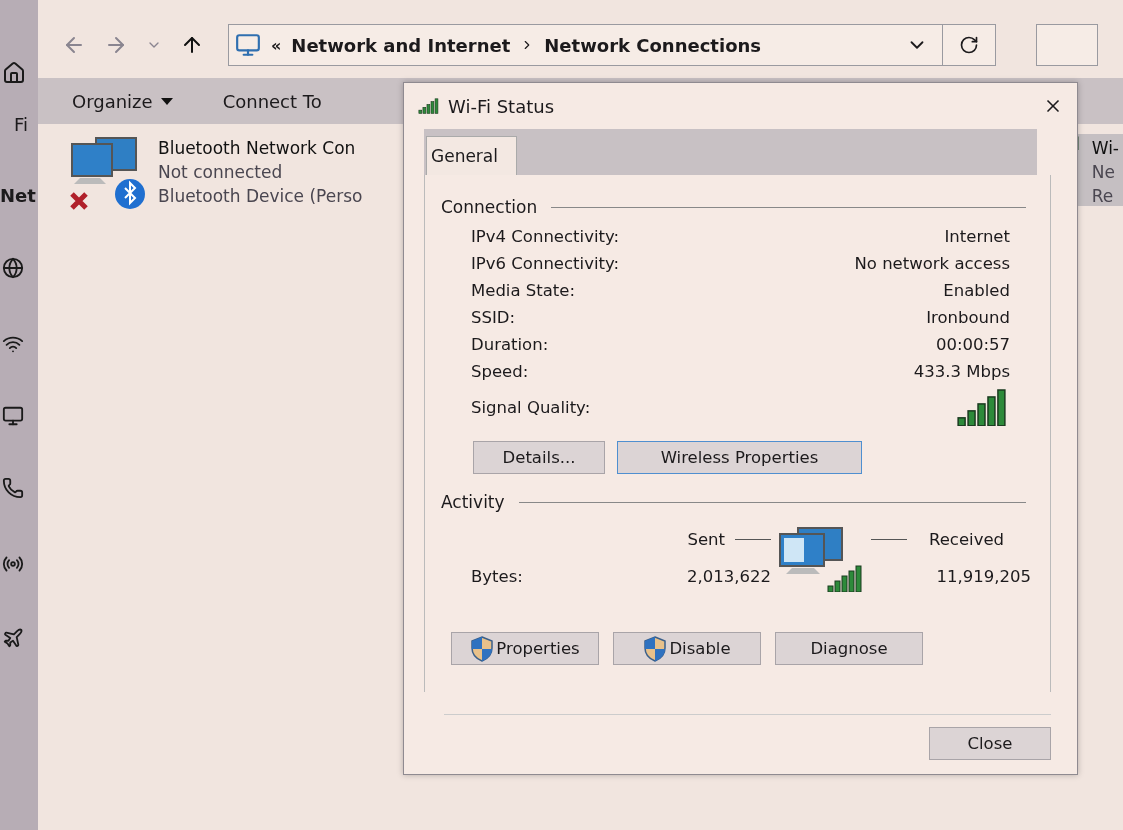 The image size is (1123, 830). What do you see at coordinates (739, 457) in the screenshot?
I see `dialog-button: Wireless Properties` at bounding box center [739, 457].